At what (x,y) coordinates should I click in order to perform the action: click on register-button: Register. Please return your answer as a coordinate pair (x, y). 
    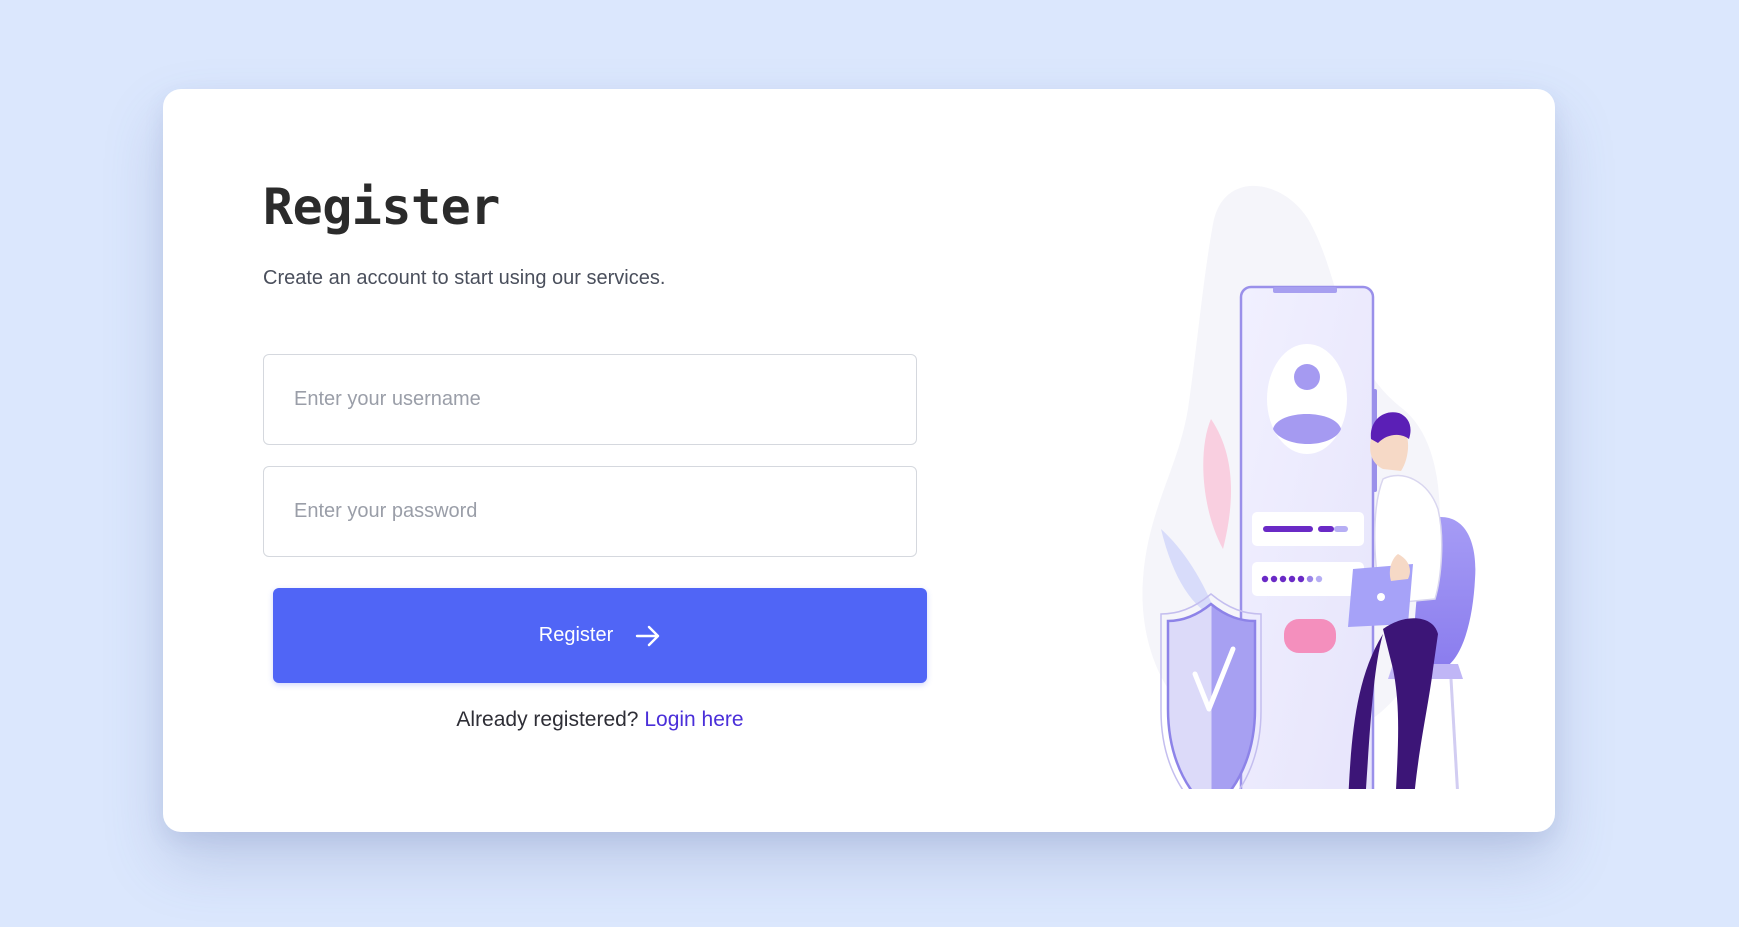
    Looking at the image, I should click on (600, 635).